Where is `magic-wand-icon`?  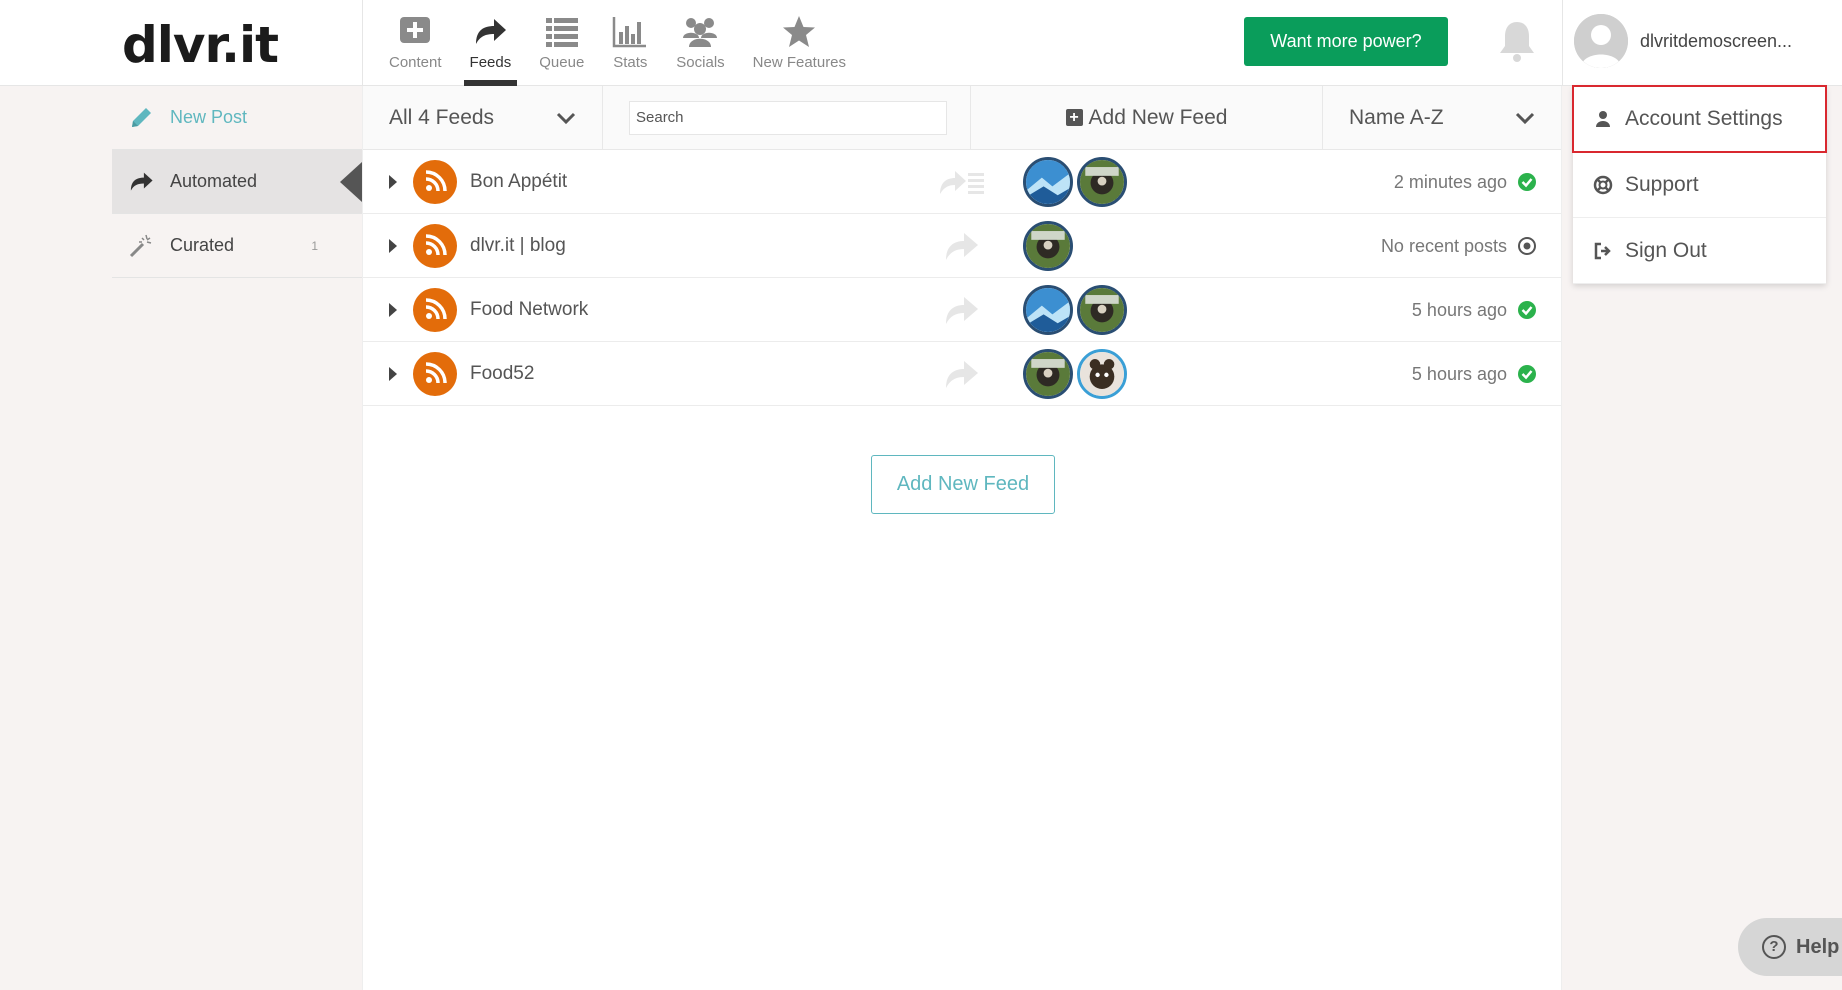 magic-wand-icon is located at coordinates (140, 245).